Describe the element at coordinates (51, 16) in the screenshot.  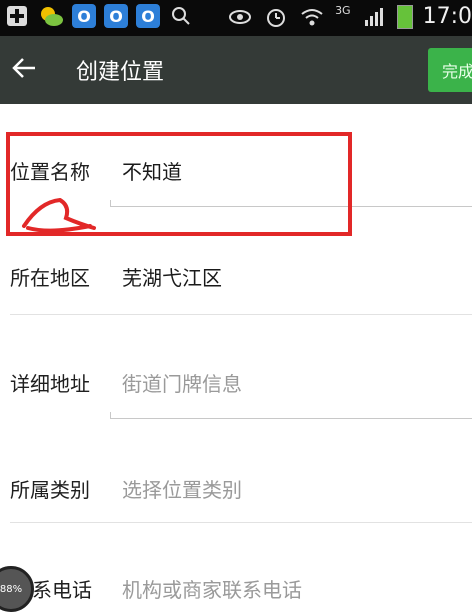
I see `weather-icon` at that location.